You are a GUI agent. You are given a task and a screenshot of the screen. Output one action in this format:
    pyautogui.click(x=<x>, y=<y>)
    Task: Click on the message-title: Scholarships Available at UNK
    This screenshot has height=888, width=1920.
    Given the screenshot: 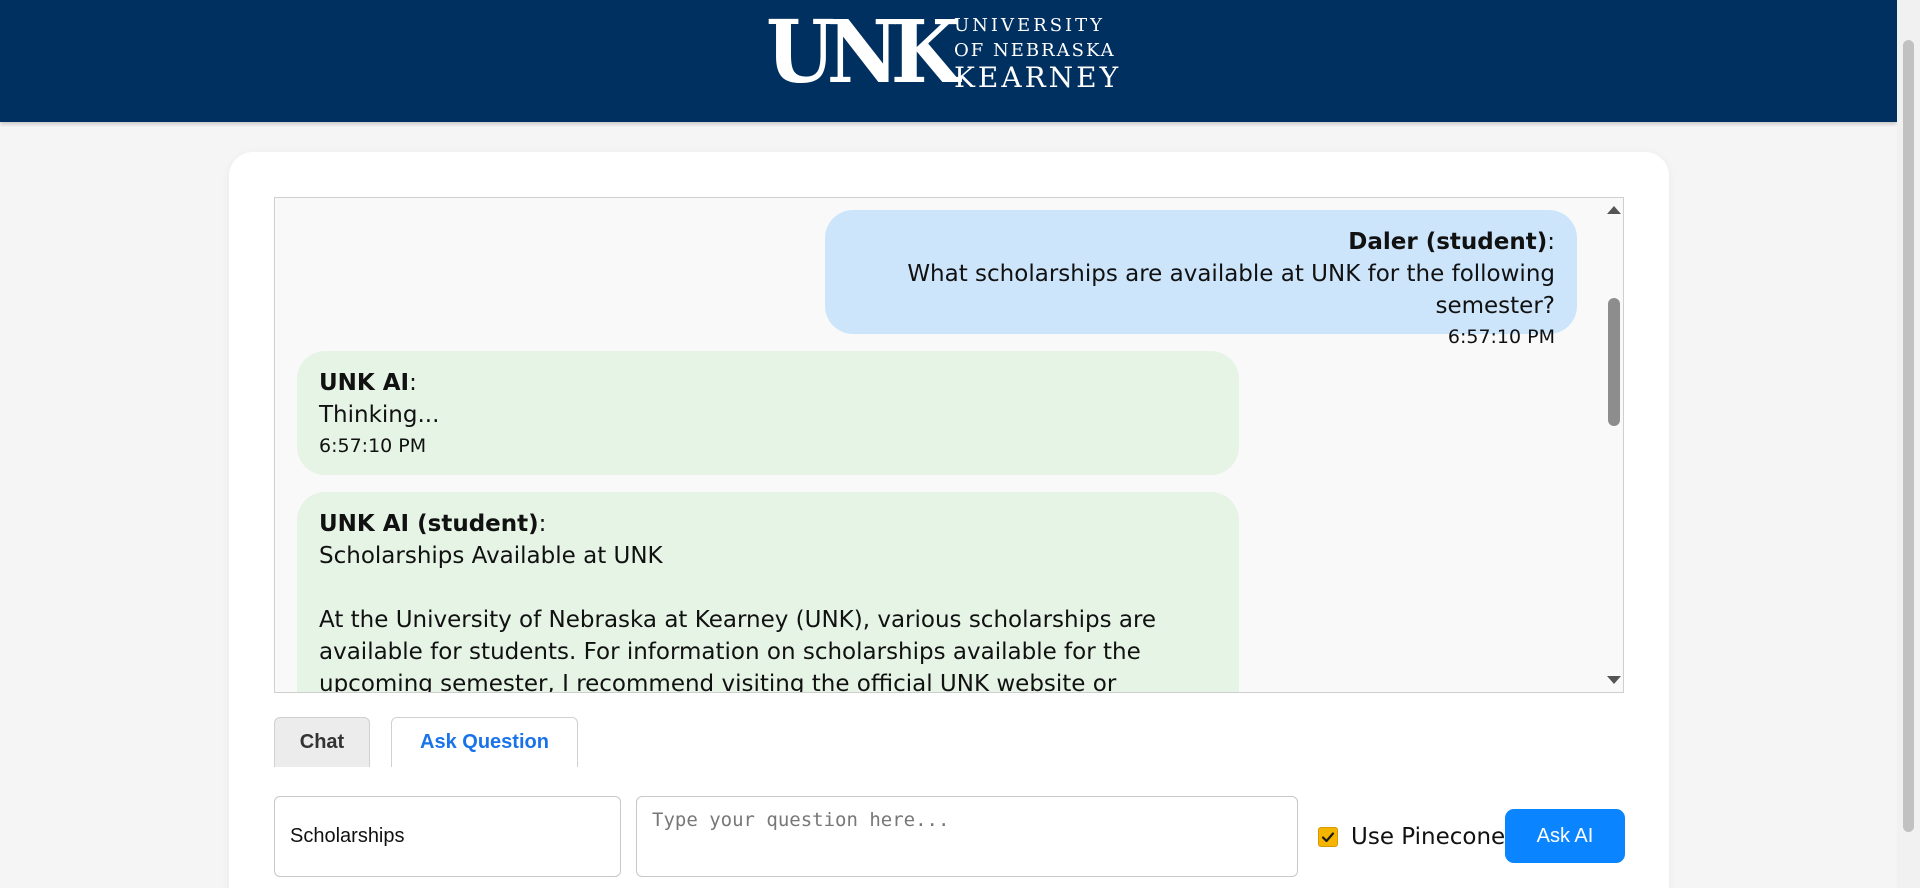 What is the action you would take?
    pyautogui.click(x=491, y=556)
    